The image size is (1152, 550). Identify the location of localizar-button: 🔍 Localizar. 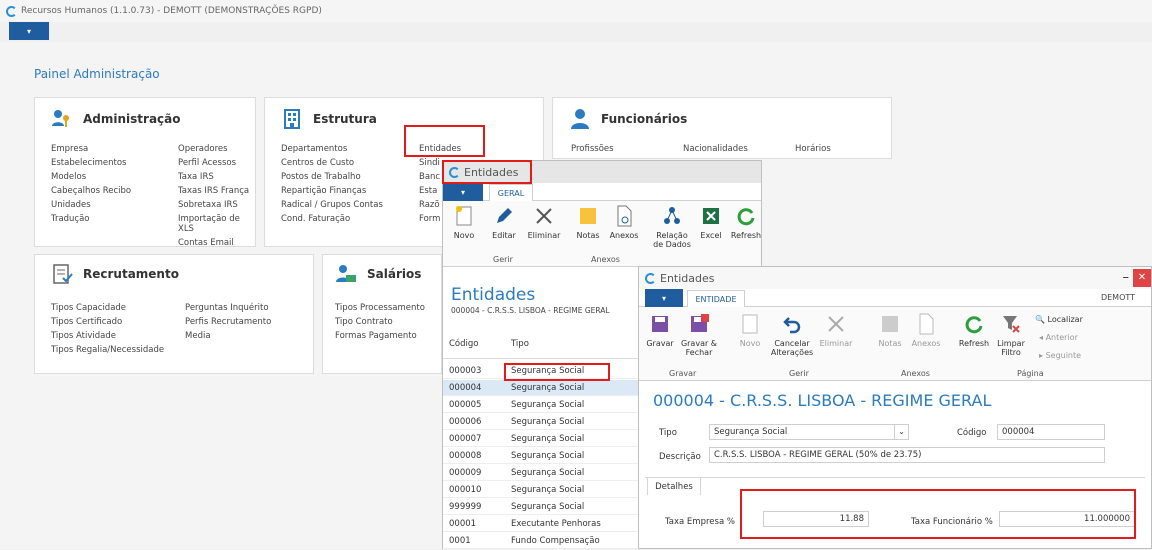
(1059, 319).